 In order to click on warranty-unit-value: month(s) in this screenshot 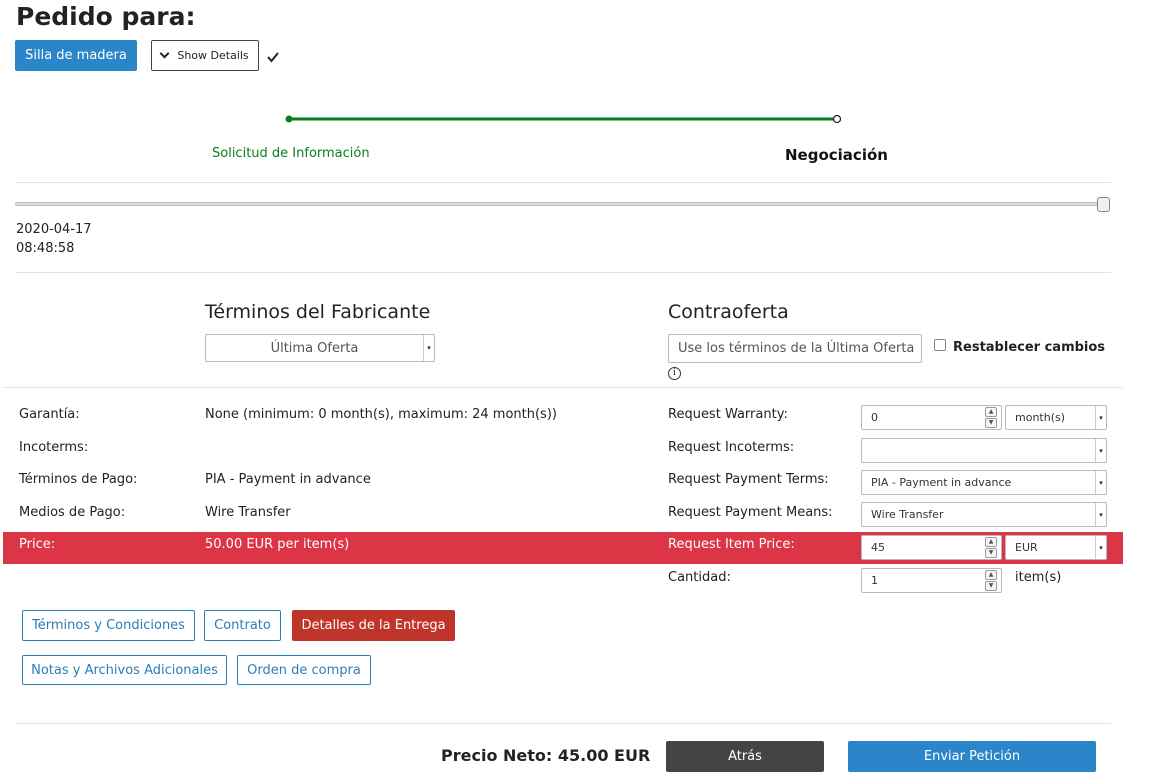, I will do `click(1040, 417)`.